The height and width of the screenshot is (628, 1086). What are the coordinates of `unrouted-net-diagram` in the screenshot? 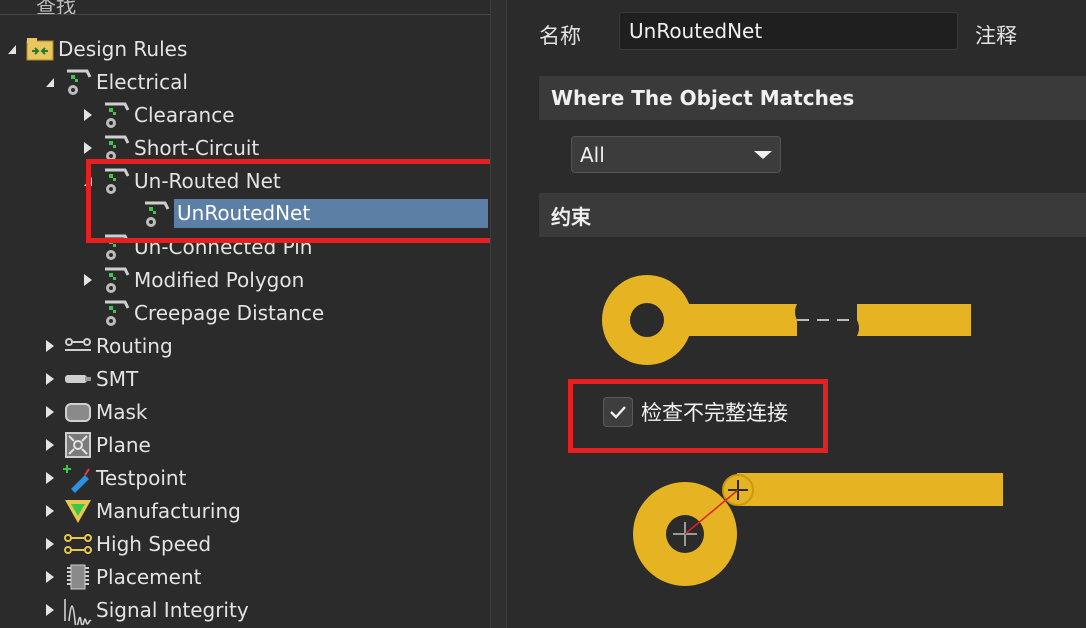 It's located at (786, 320).